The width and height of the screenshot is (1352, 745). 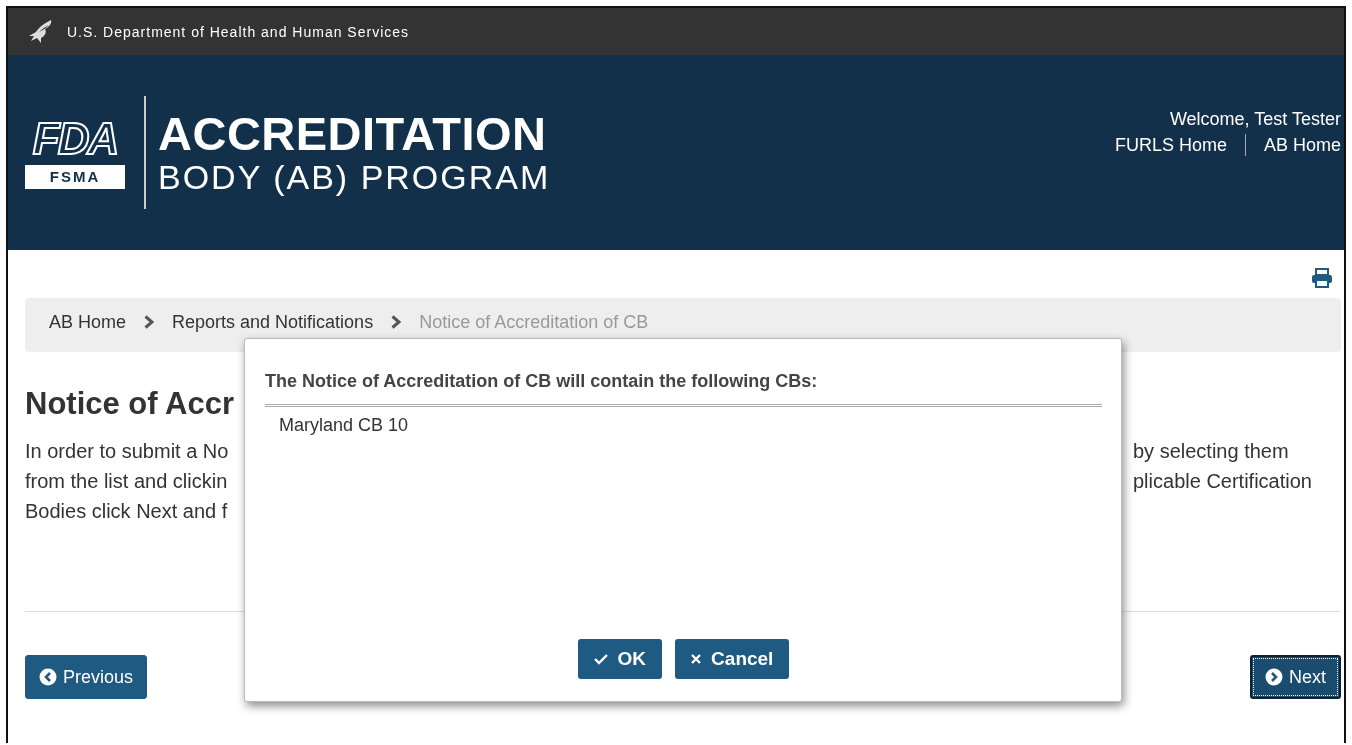 What do you see at coordinates (1223, 481) in the screenshot?
I see `paragraph-text: plicable Certification` at bounding box center [1223, 481].